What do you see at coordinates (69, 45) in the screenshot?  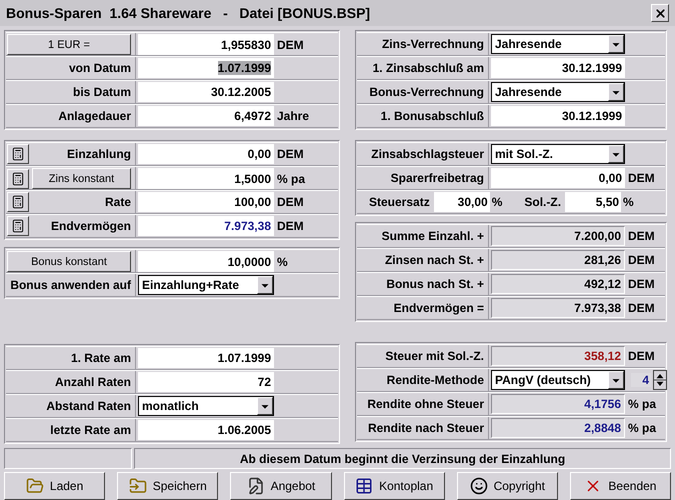 I see `option-button: 1 EUR =` at bounding box center [69, 45].